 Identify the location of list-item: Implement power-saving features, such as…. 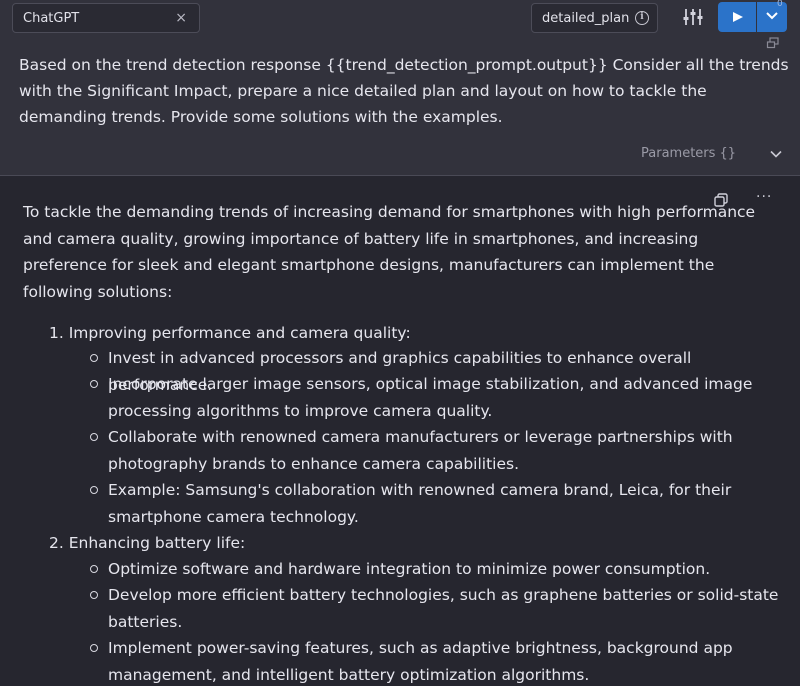
(435, 660).